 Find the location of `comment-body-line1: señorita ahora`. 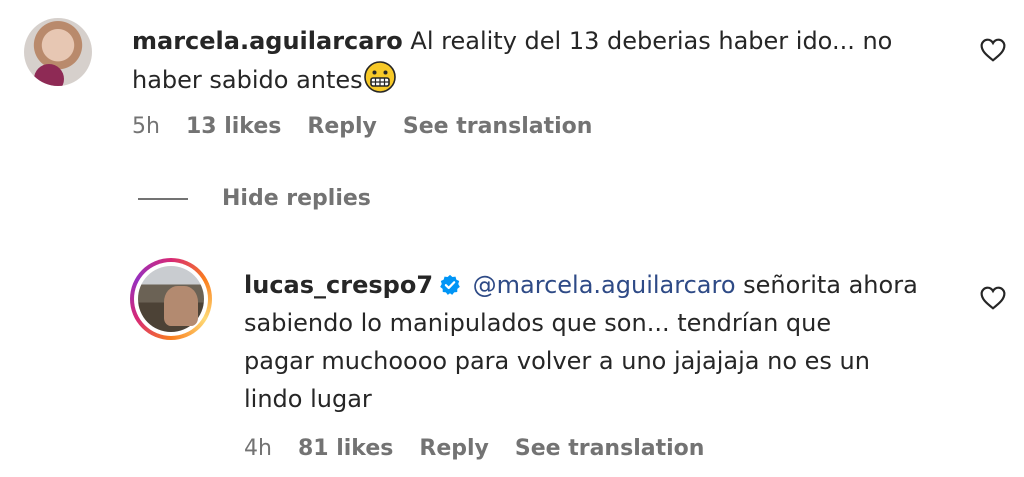

comment-body-line1: señorita ahora is located at coordinates (830, 285).